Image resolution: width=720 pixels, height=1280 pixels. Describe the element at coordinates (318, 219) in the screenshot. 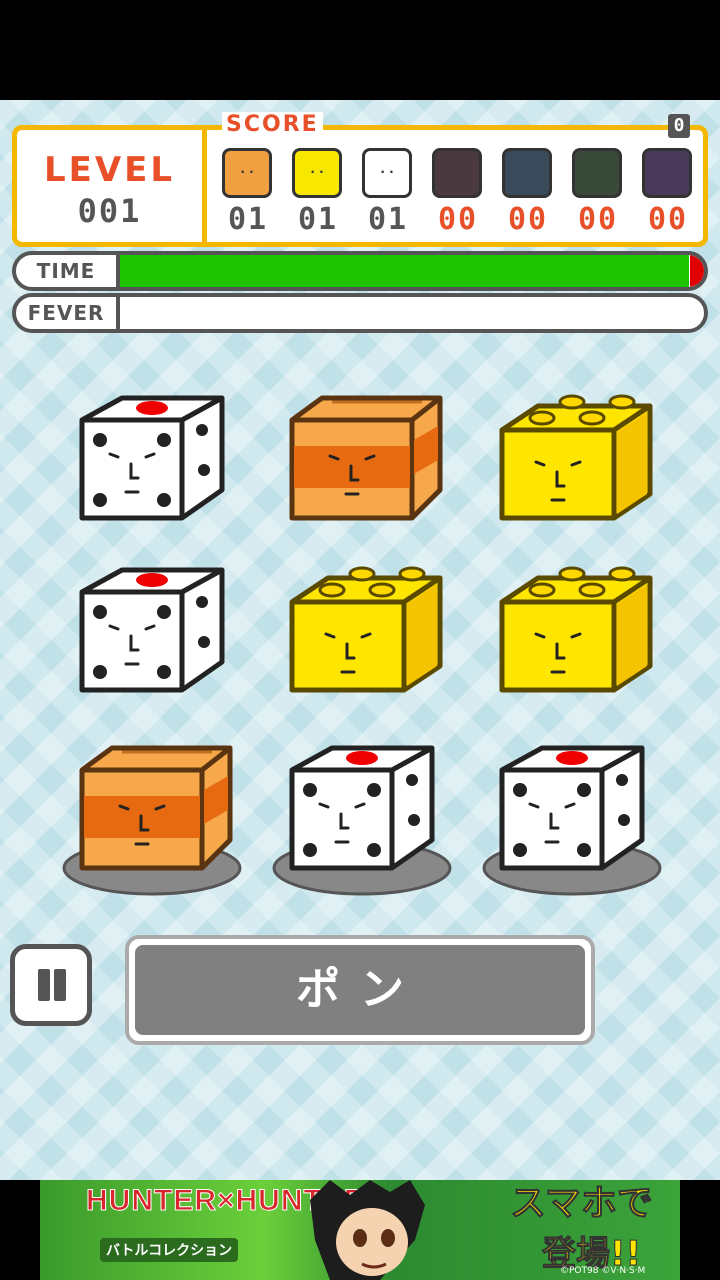

I see `score-count-brick: 01` at that location.